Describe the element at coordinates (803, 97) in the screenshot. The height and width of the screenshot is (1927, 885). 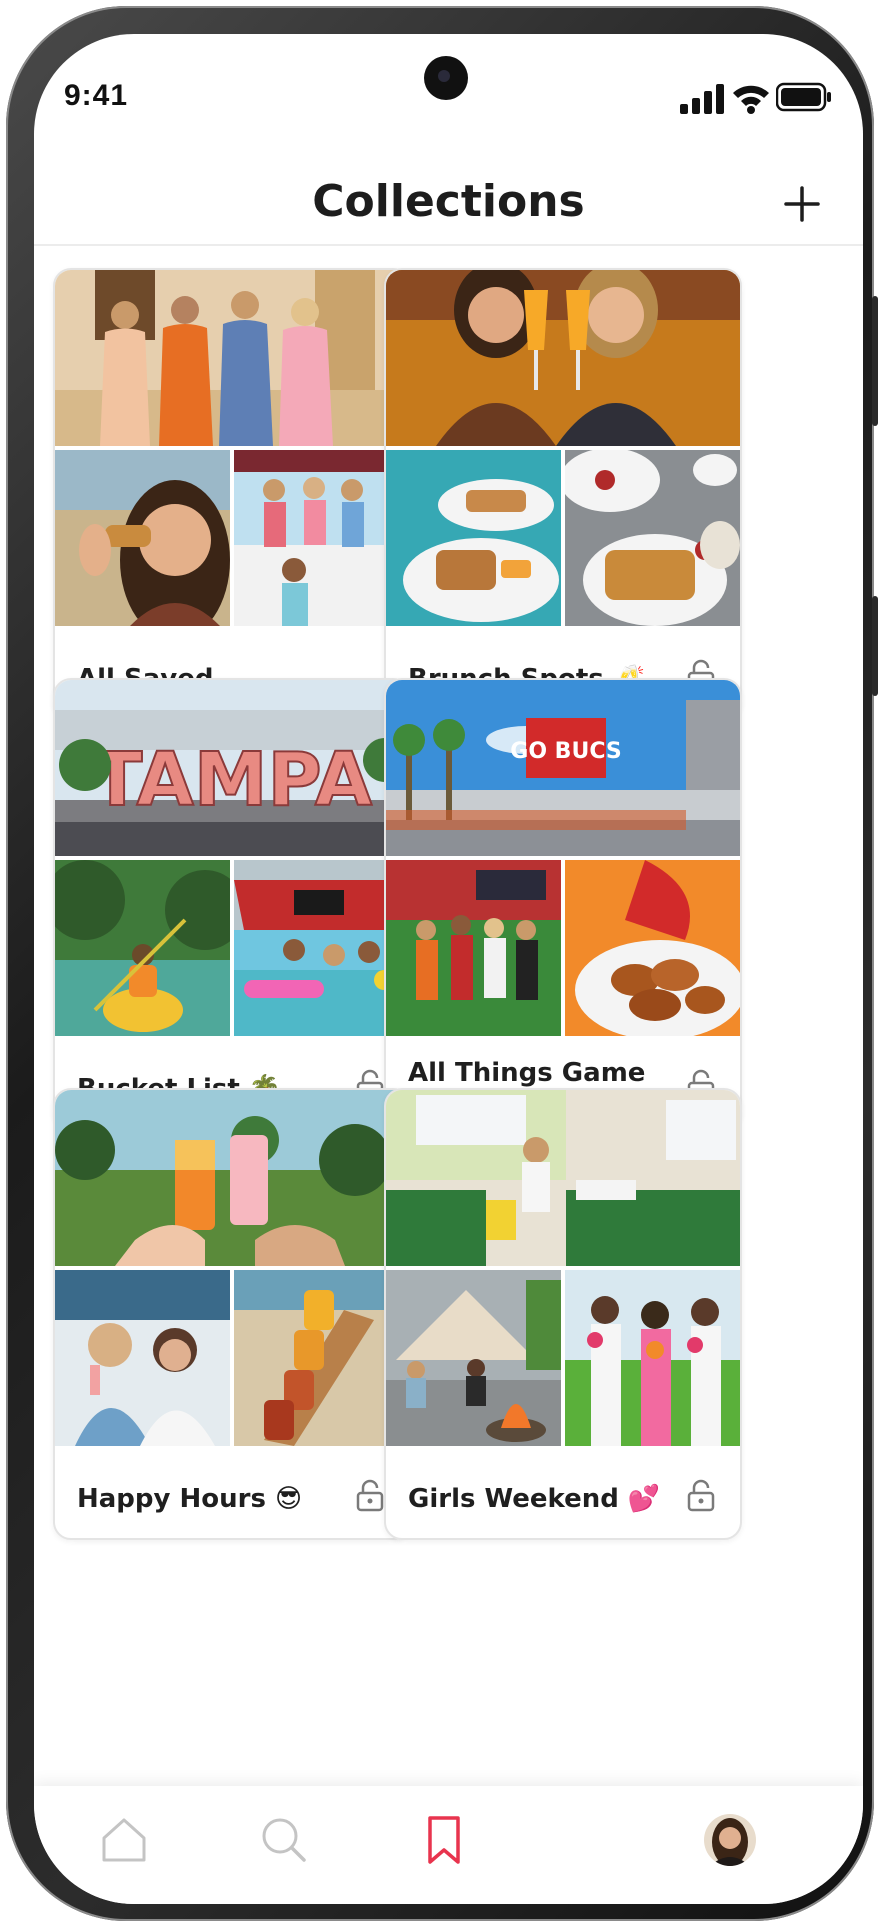
I see `battery-icon` at that location.